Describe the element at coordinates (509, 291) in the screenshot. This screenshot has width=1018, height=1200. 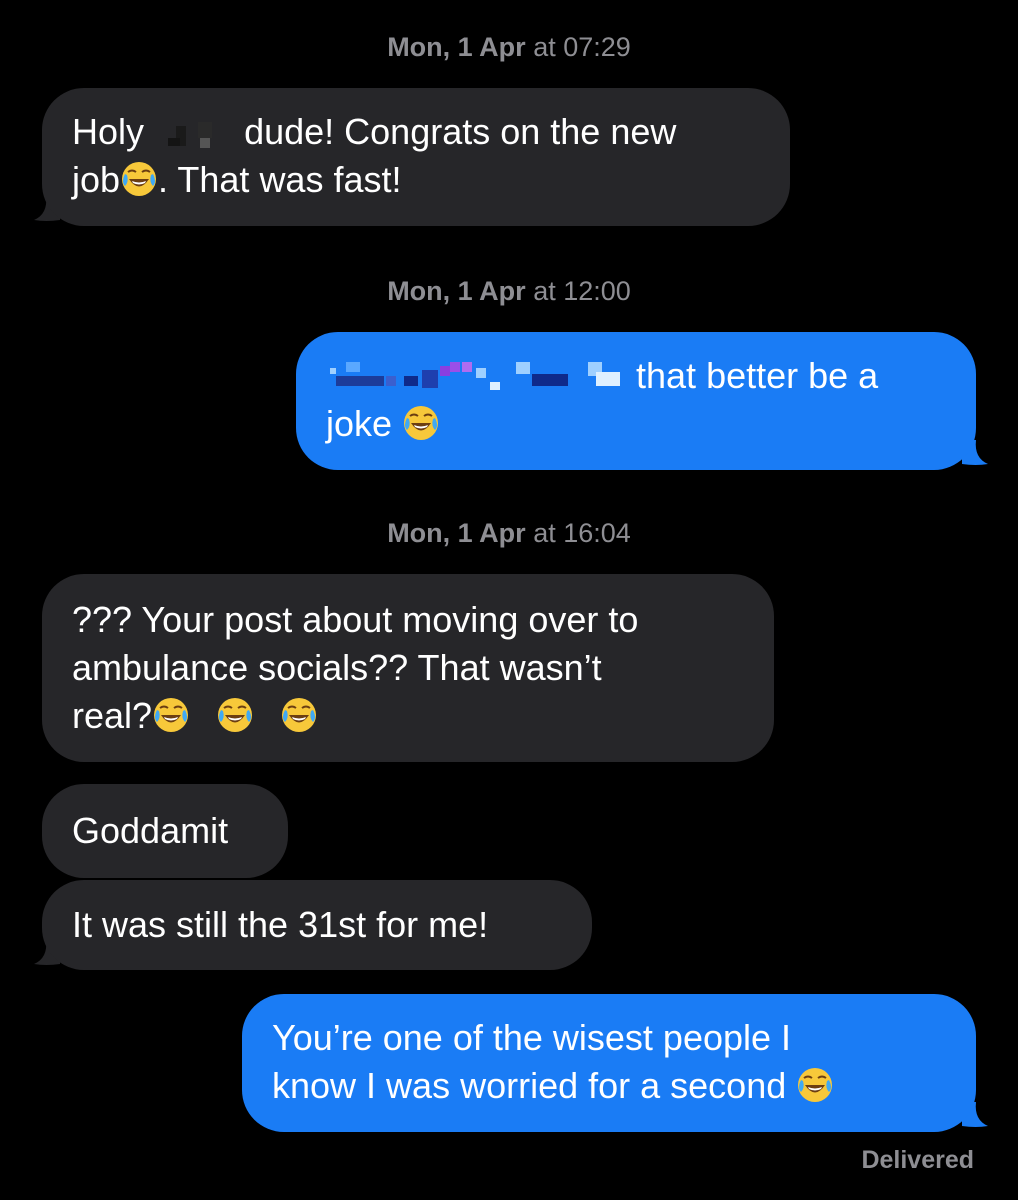
I see `timestamp: Mon, 1 Apr at 12:00` at that location.